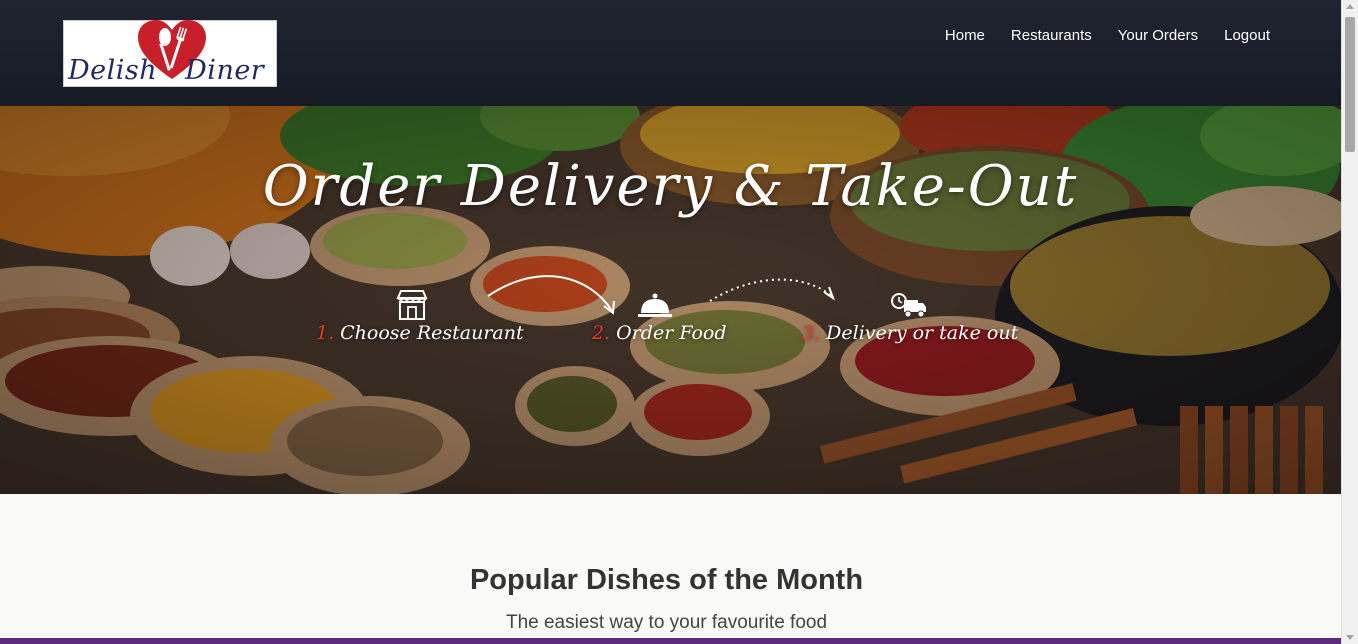  What do you see at coordinates (225, 70) in the screenshot?
I see `logo-text-right: Diner` at bounding box center [225, 70].